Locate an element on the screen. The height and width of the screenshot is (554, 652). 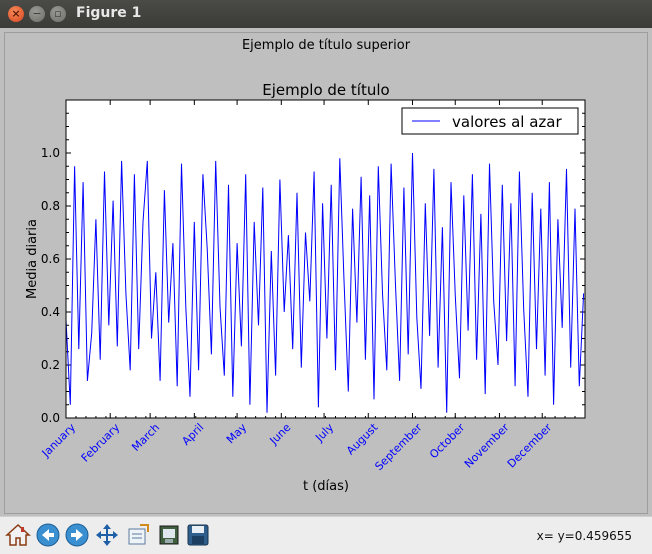
y-tick-label: 0.6 is located at coordinates (50, 259).